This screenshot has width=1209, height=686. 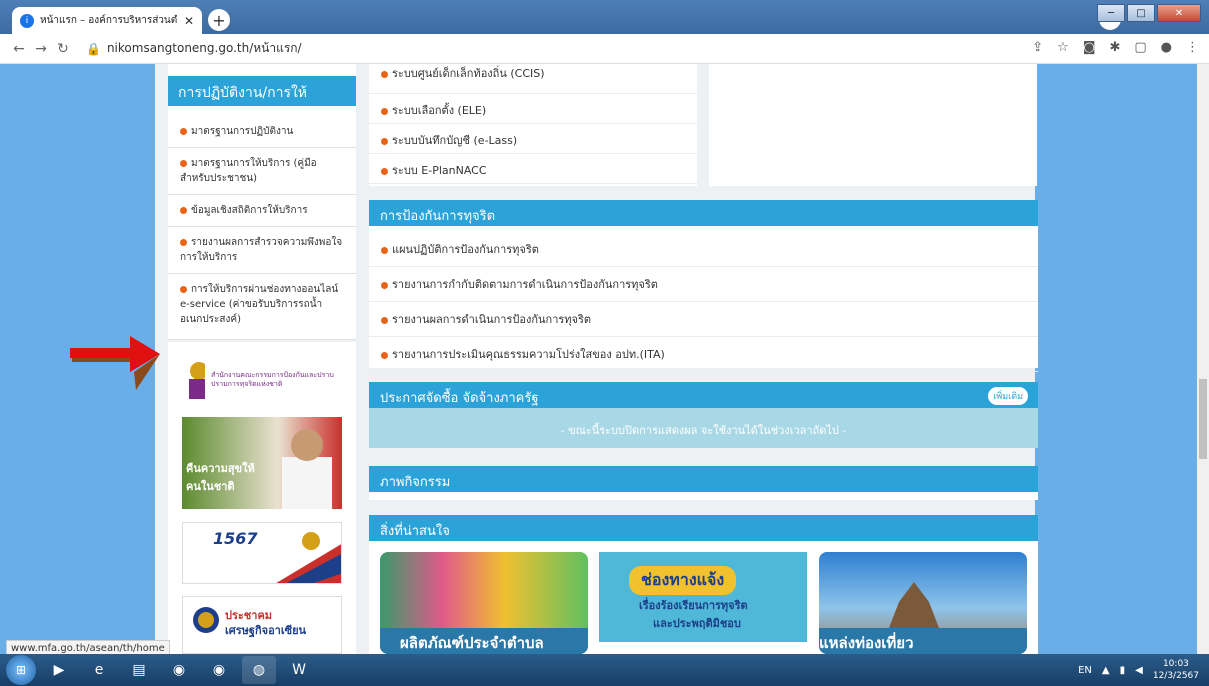 What do you see at coordinates (262, 463) in the screenshot?
I see `pm-banner: คืนความสุขให้คนในชาติ` at bounding box center [262, 463].